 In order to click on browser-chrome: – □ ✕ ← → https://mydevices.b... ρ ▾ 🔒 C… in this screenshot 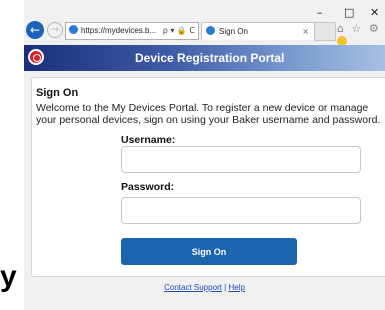, I will do `click(204, 23)`.